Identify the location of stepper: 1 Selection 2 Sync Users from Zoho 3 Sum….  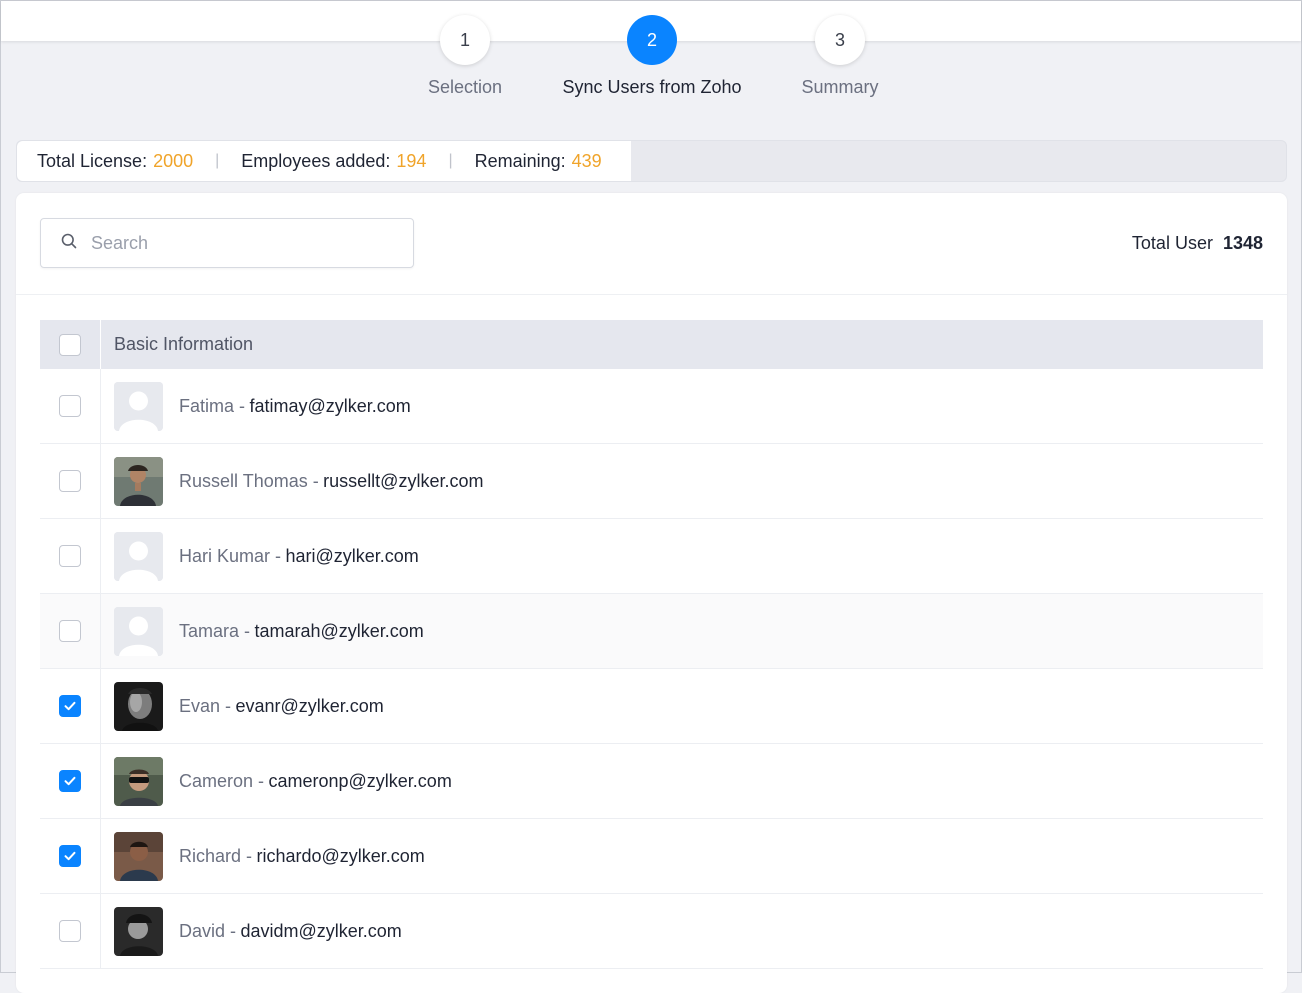
(651, 56).